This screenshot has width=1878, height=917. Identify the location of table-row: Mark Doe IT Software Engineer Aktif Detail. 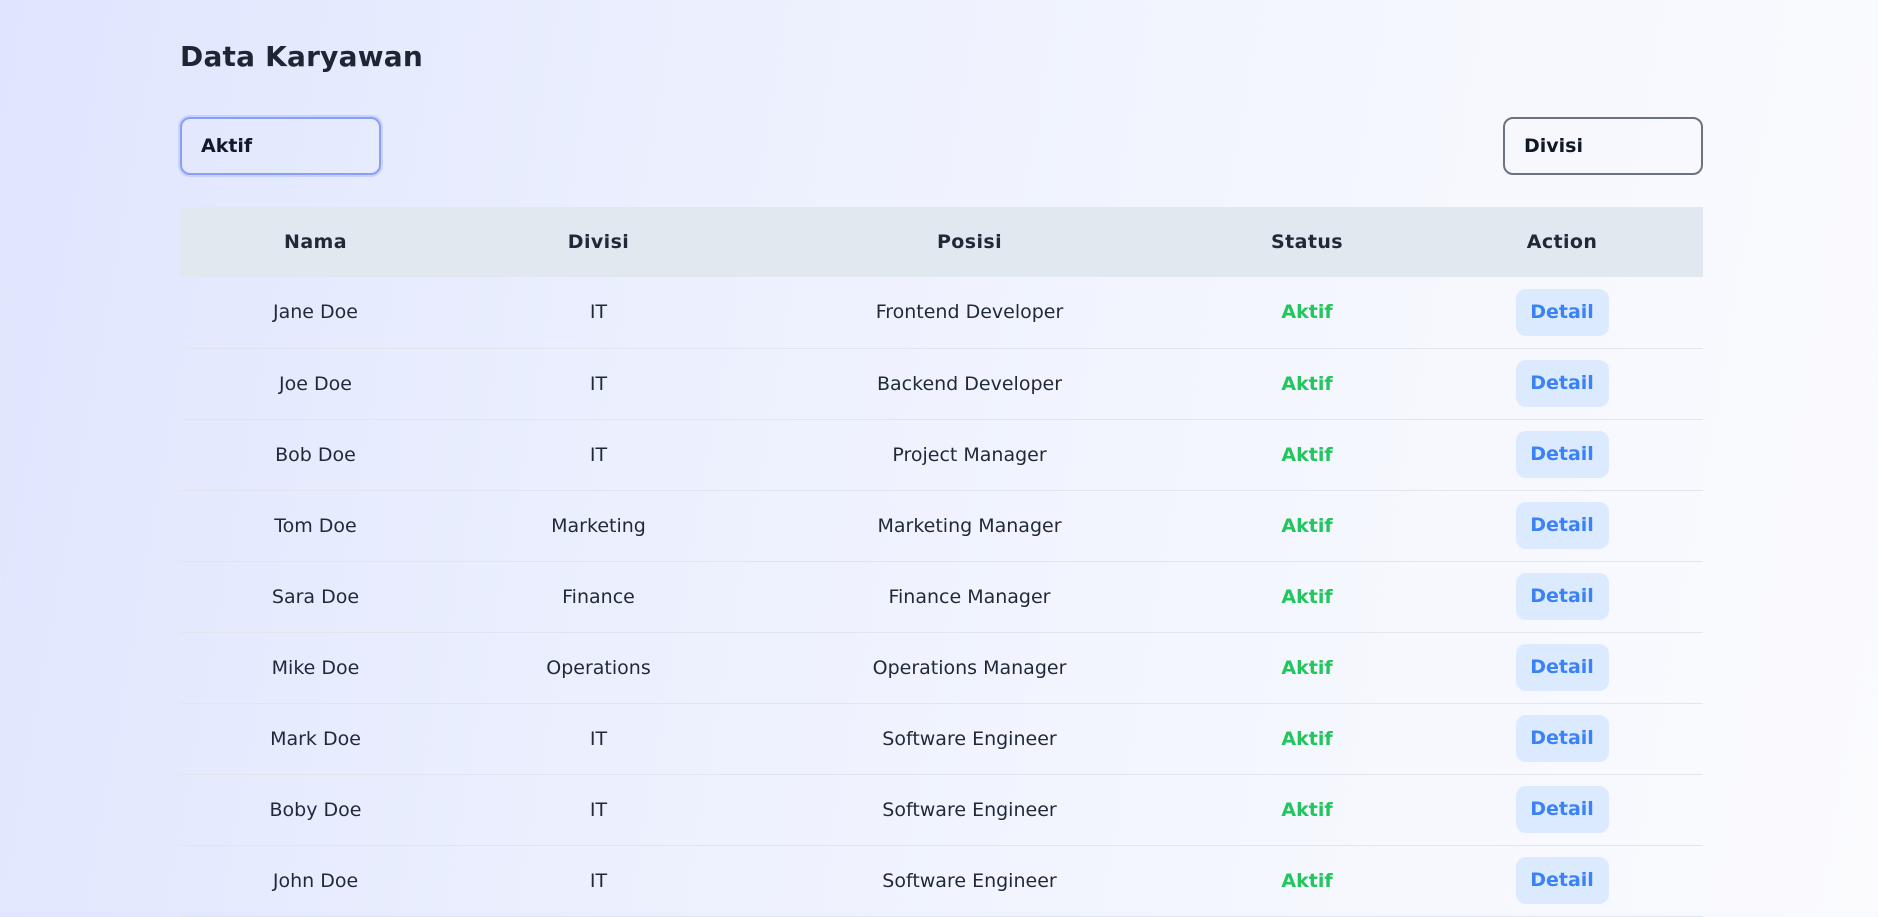
(941, 738).